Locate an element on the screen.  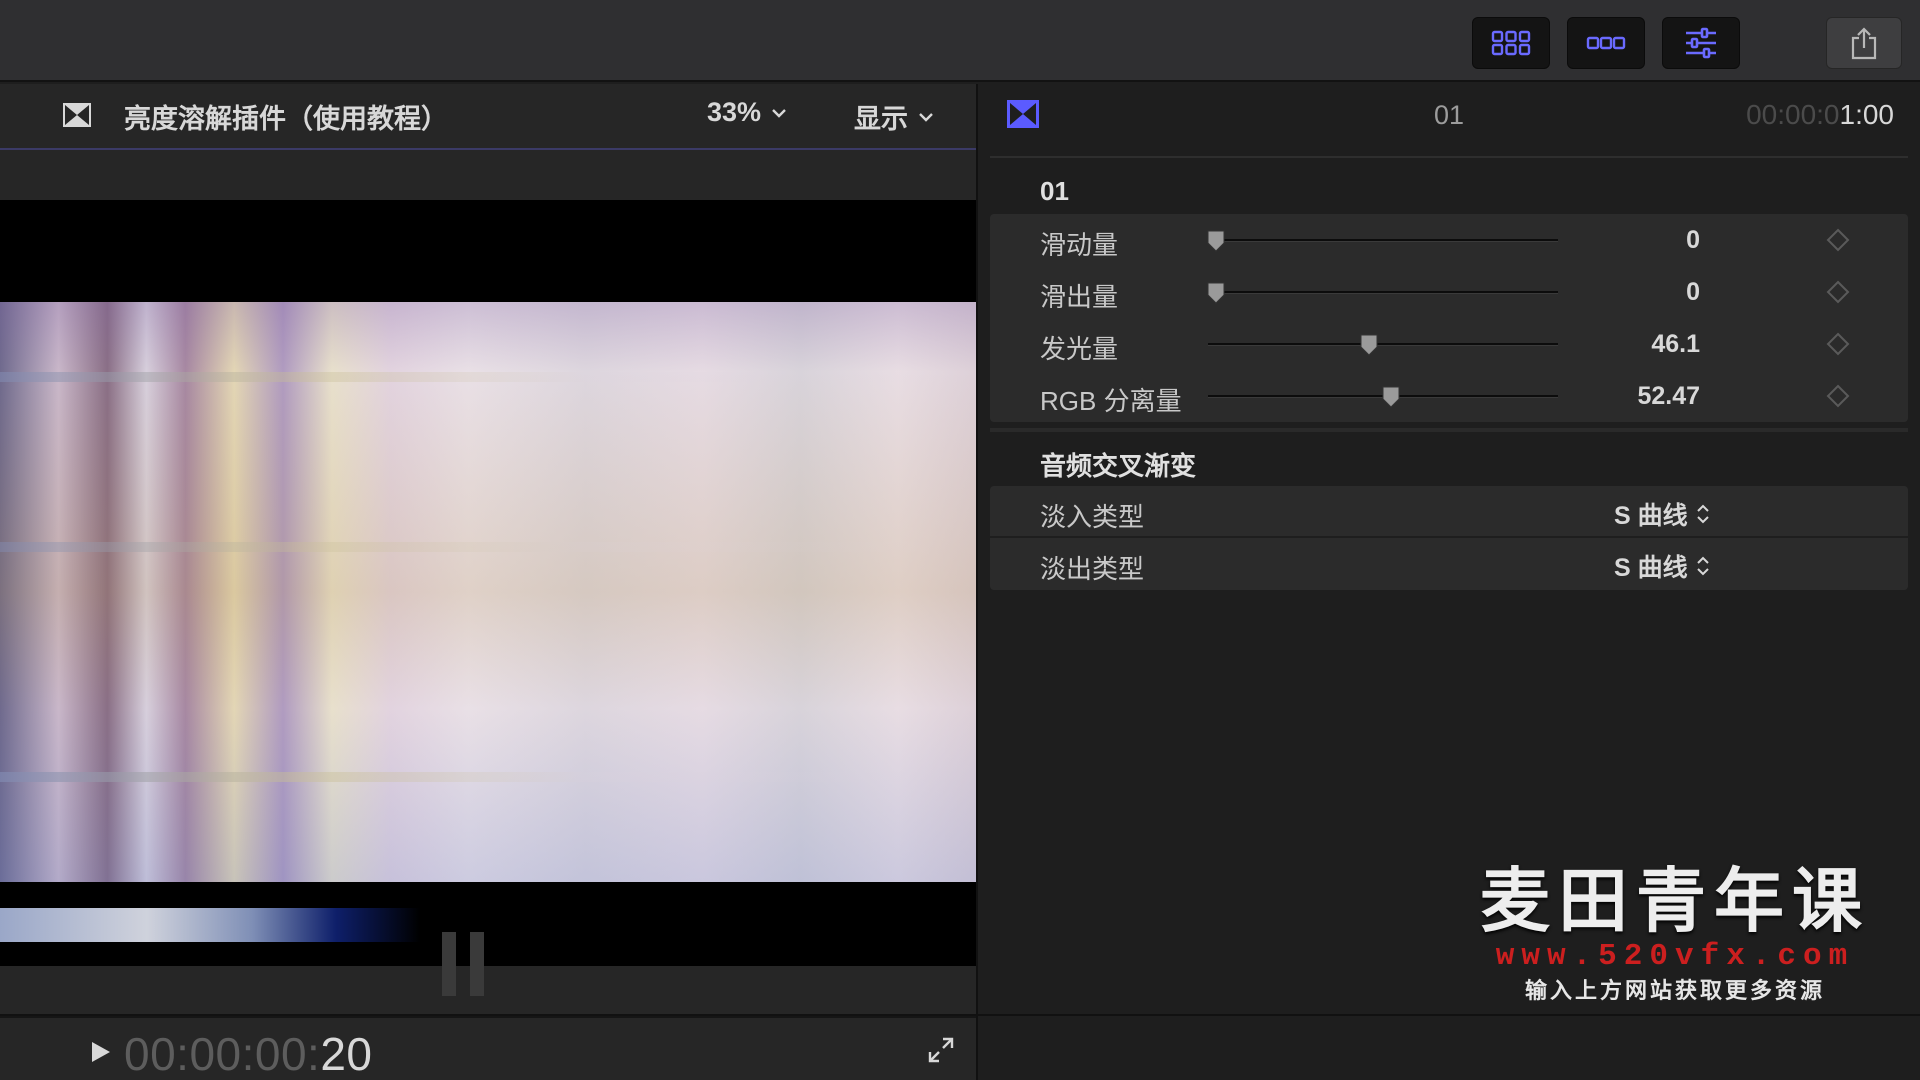
param-row-slide-out: 滑出量 0 is located at coordinates (1449, 292).